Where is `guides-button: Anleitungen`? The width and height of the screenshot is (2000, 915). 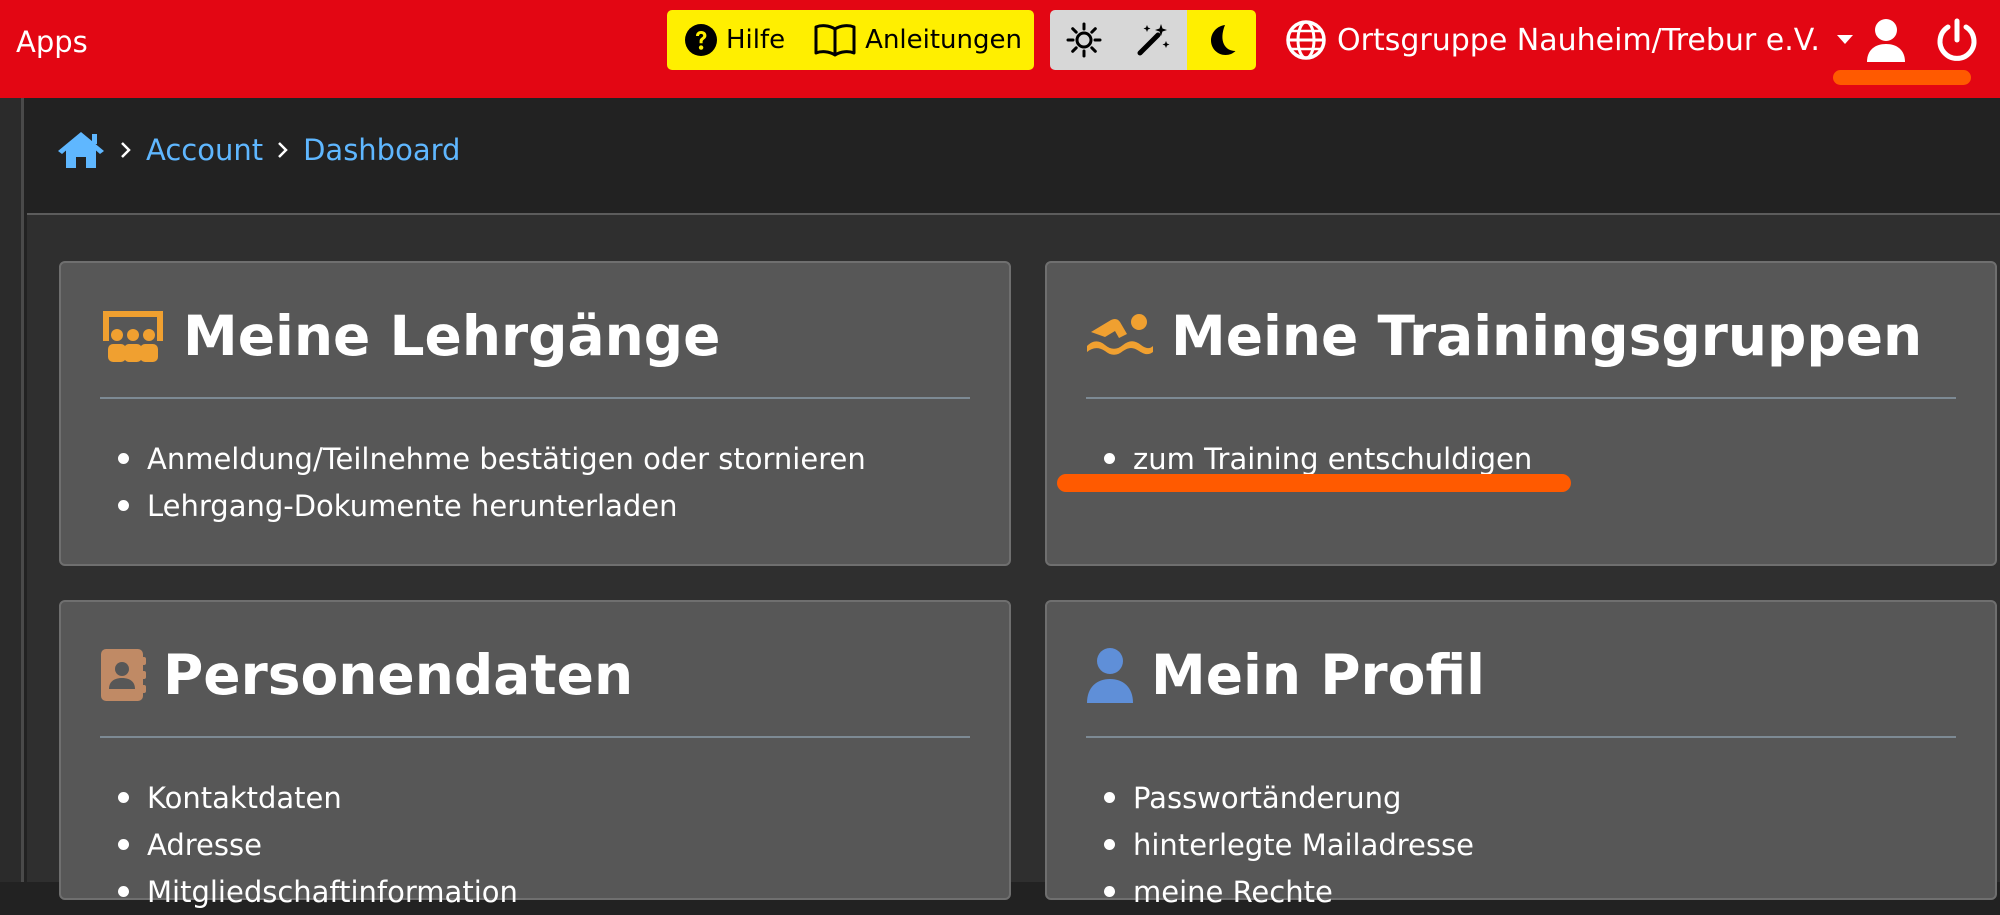 guides-button: Anleitungen is located at coordinates (903, 40).